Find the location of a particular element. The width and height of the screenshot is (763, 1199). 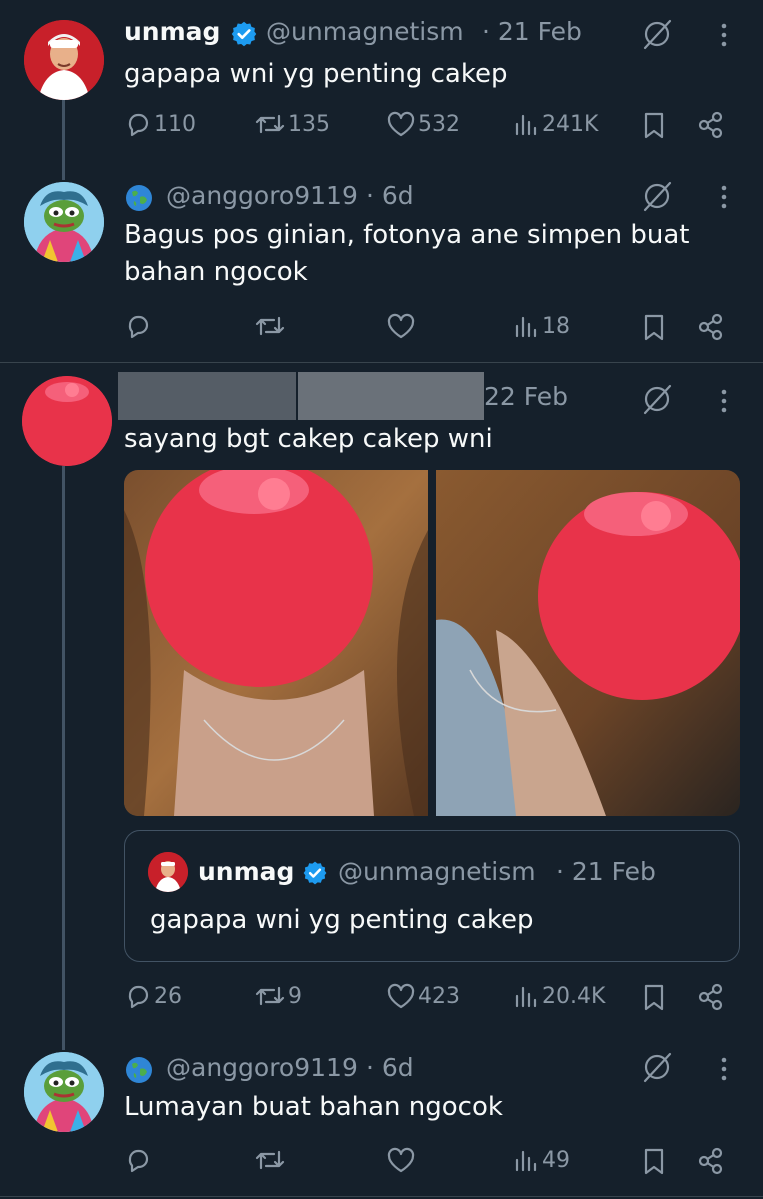

tweet-text: Lumayan buat bahan ngocok is located at coordinates (313, 1107).